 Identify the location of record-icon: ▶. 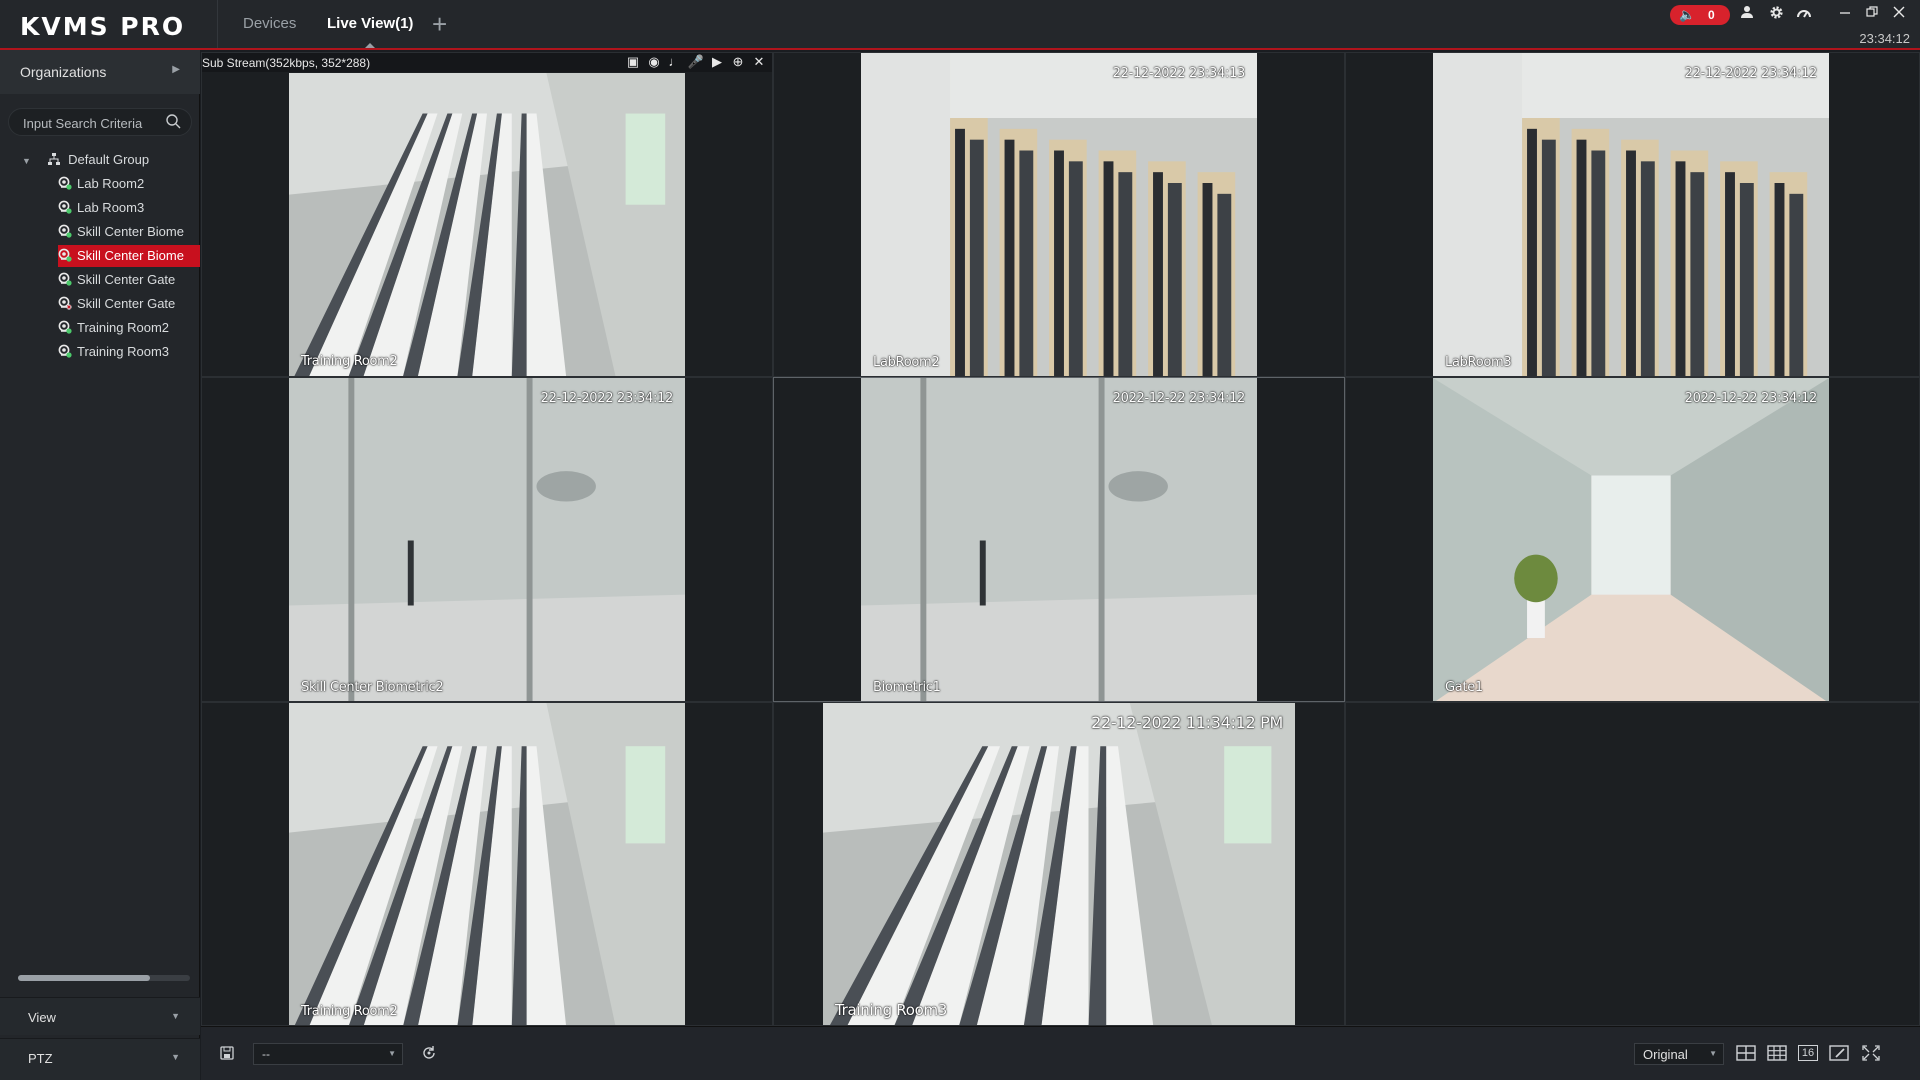
(717, 62).